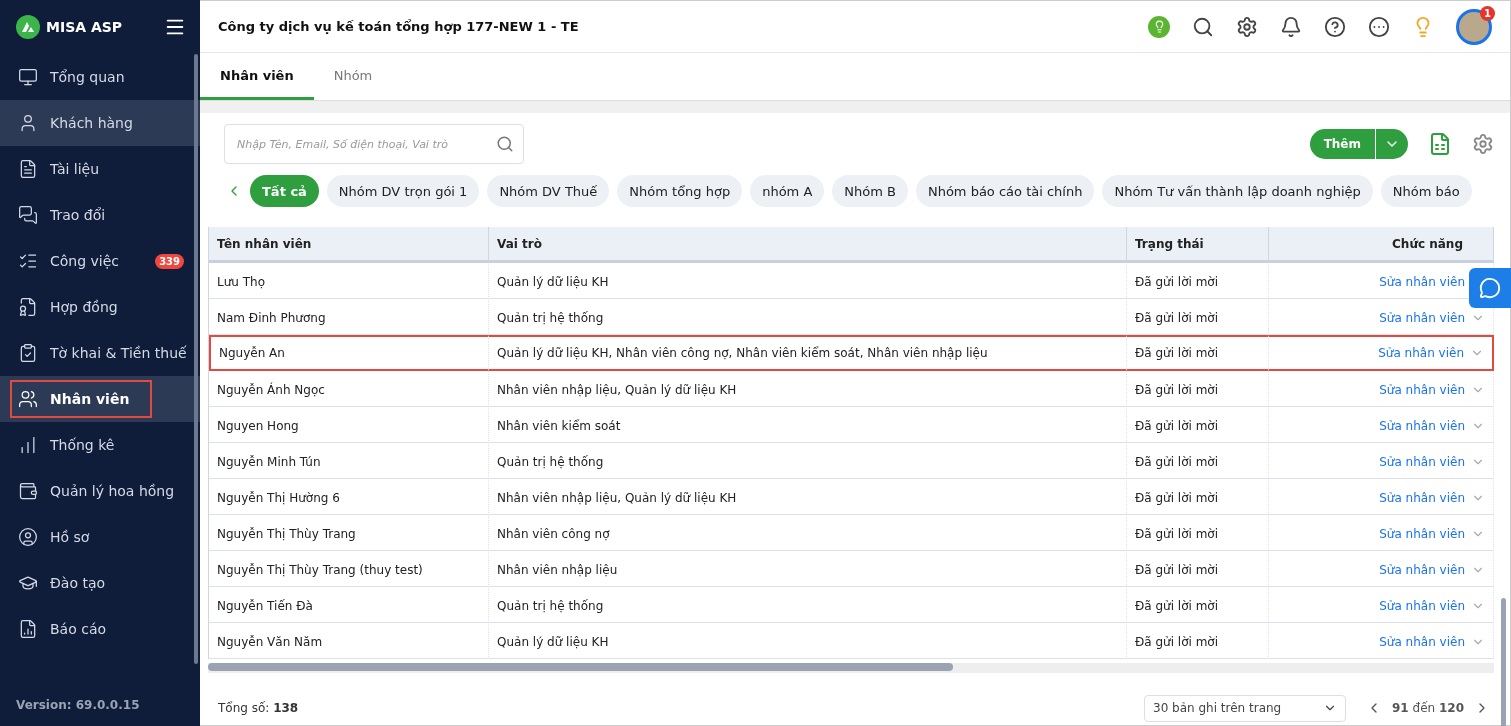 Image resolution: width=1511 pixels, height=726 pixels. Describe the element at coordinates (349, 641) in the screenshot. I see `table-cell: Nguyễn Văn Năm` at that location.